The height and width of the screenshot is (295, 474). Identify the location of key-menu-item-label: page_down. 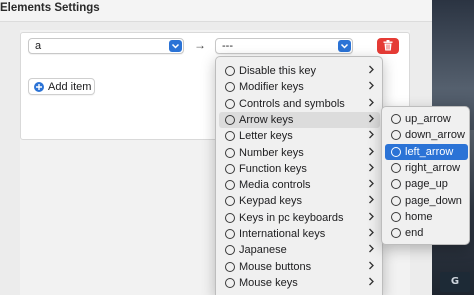
(433, 200).